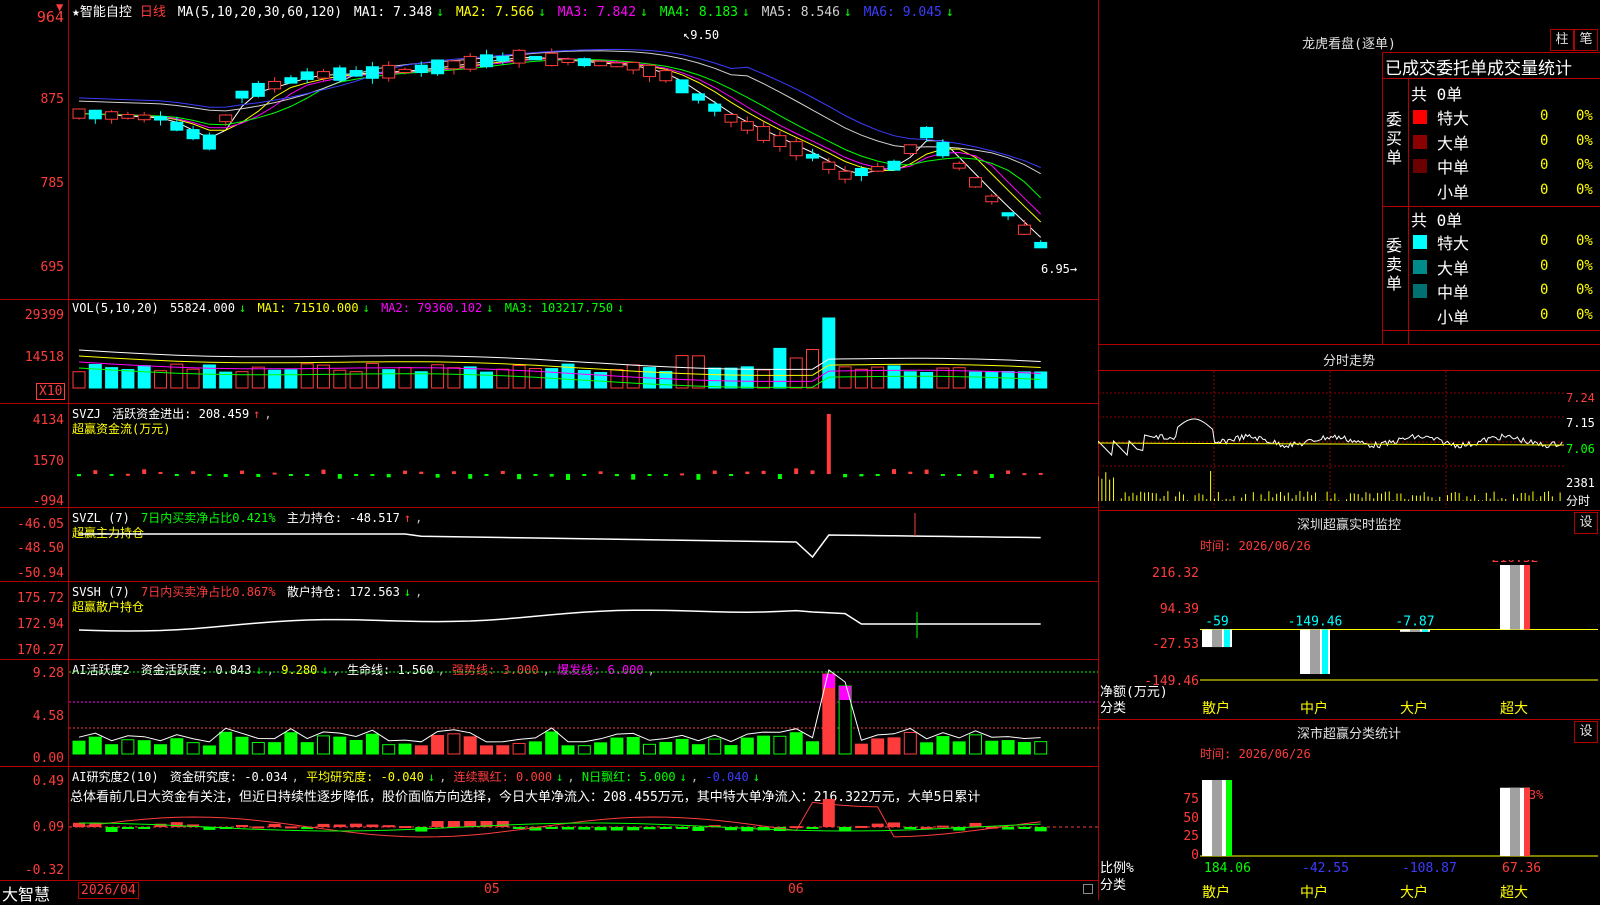  I want to click on lock-icon, so click(1088, 889).